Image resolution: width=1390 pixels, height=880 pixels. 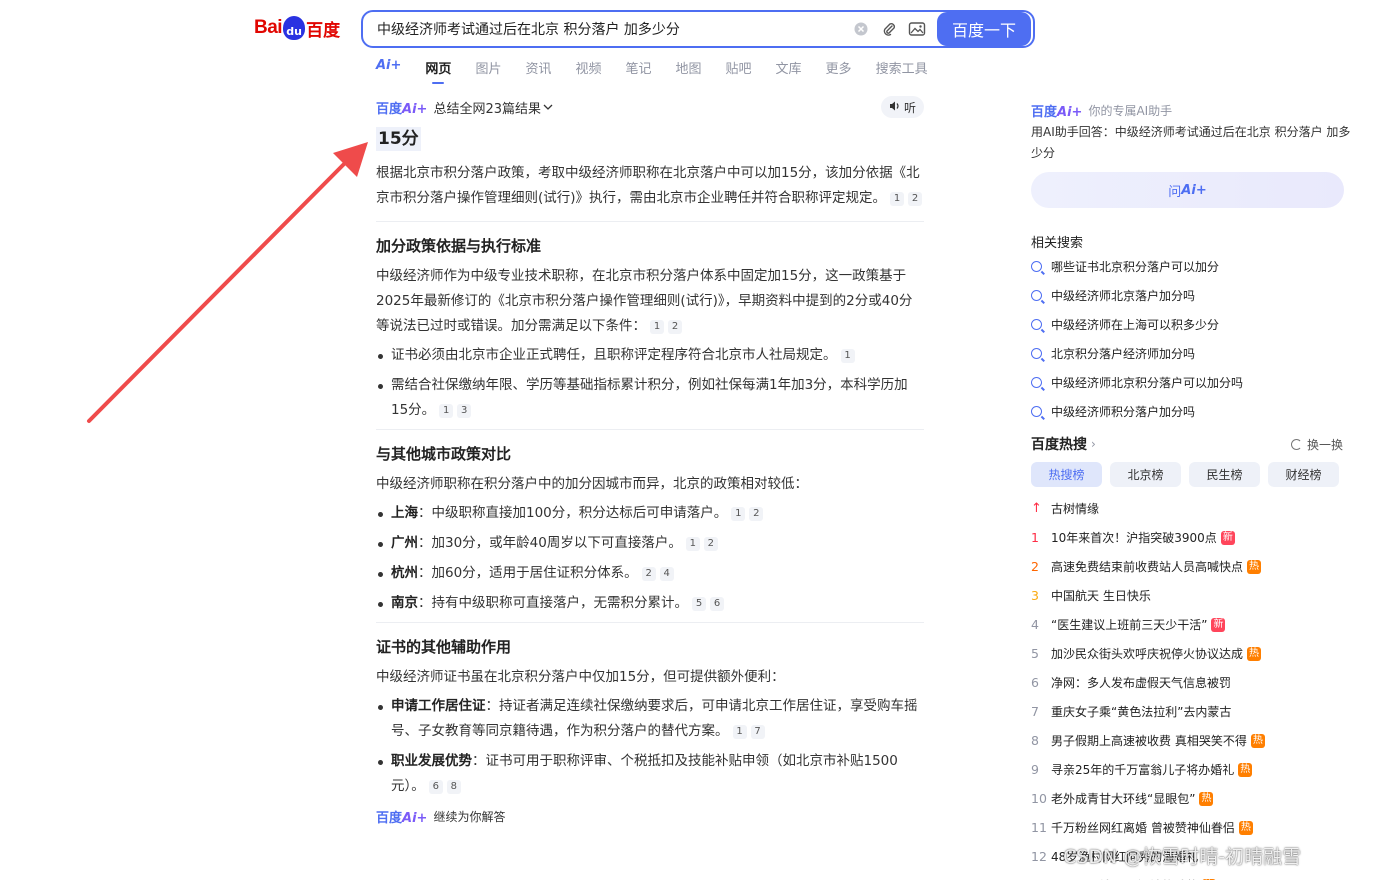 I want to click on tab-images: 图片, so click(x=488, y=71).